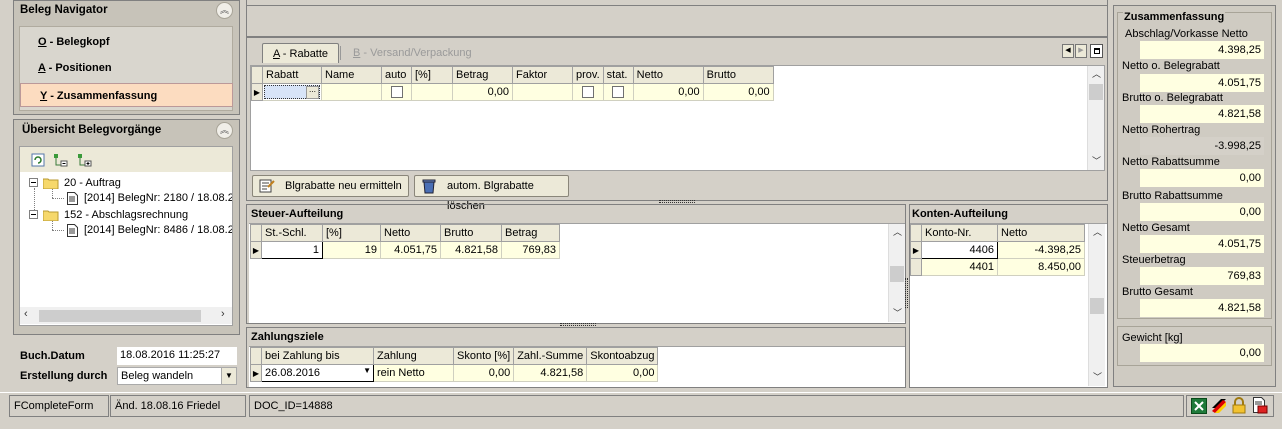 This screenshot has height=429, width=1282. What do you see at coordinates (126, 42) in the screenshot?
I see `nav-item-belegkopf: O - Belegkopf` at bounding box center [126, 42].